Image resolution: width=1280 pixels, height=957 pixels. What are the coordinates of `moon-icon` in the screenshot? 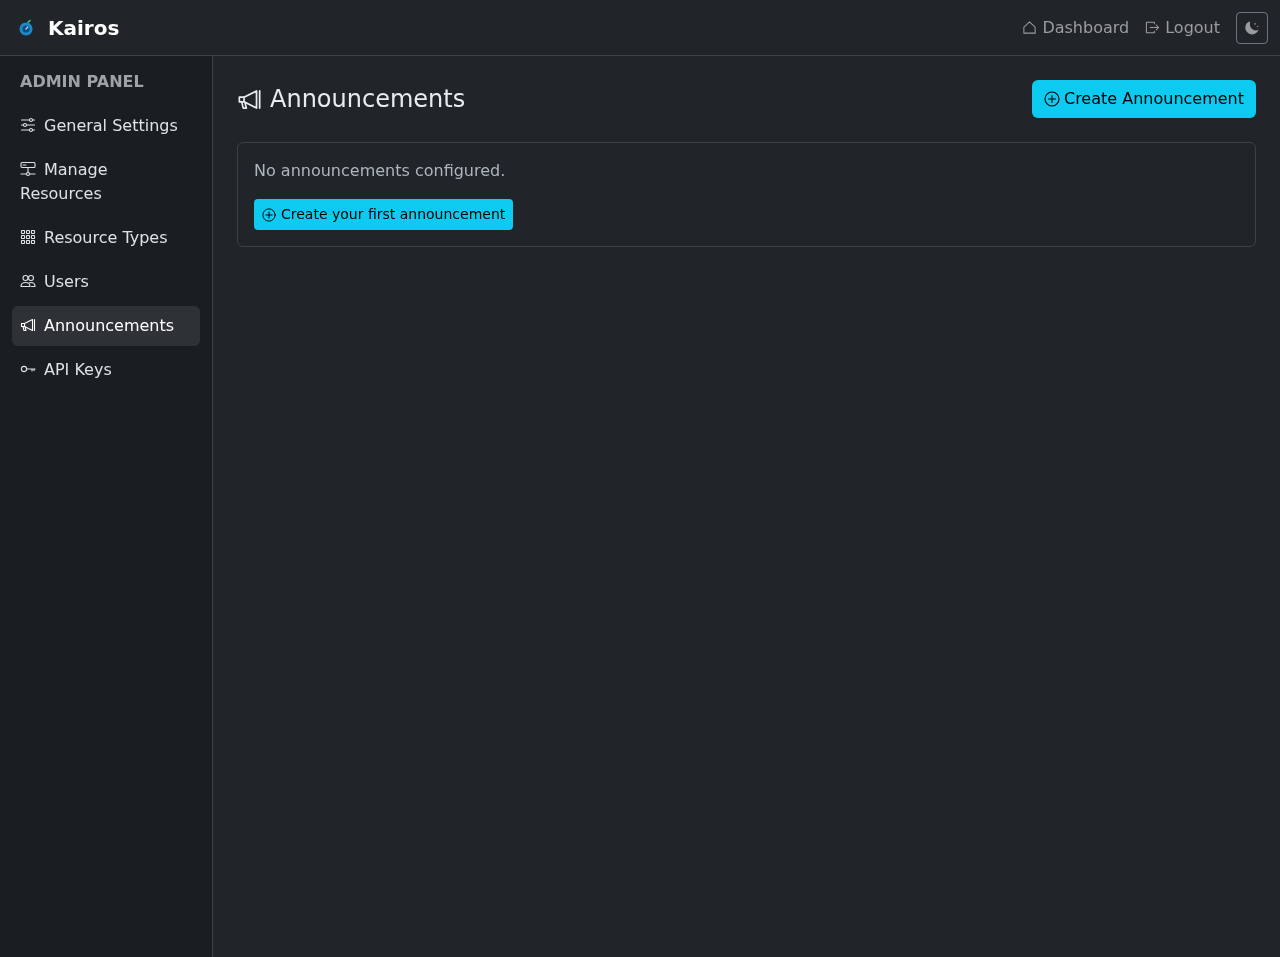 It's located at (1252, 27).